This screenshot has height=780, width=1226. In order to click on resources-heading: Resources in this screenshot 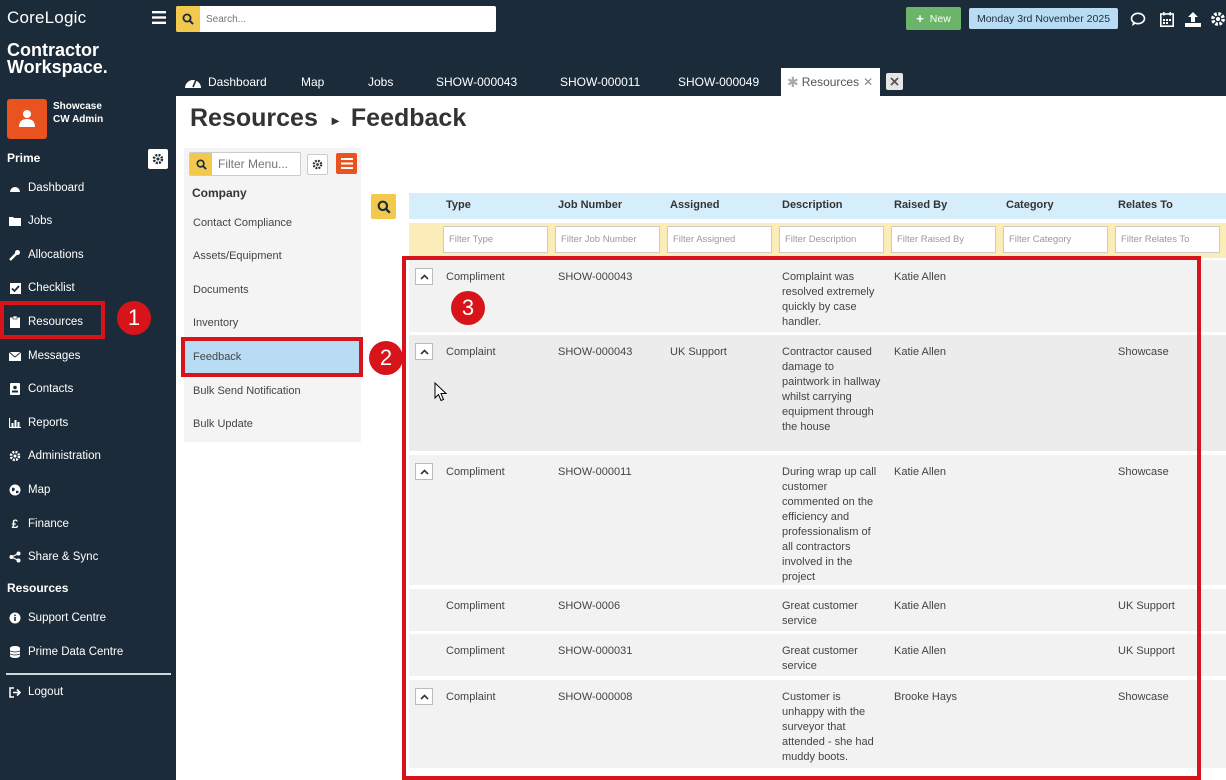, I will do `click(38, 588)`.